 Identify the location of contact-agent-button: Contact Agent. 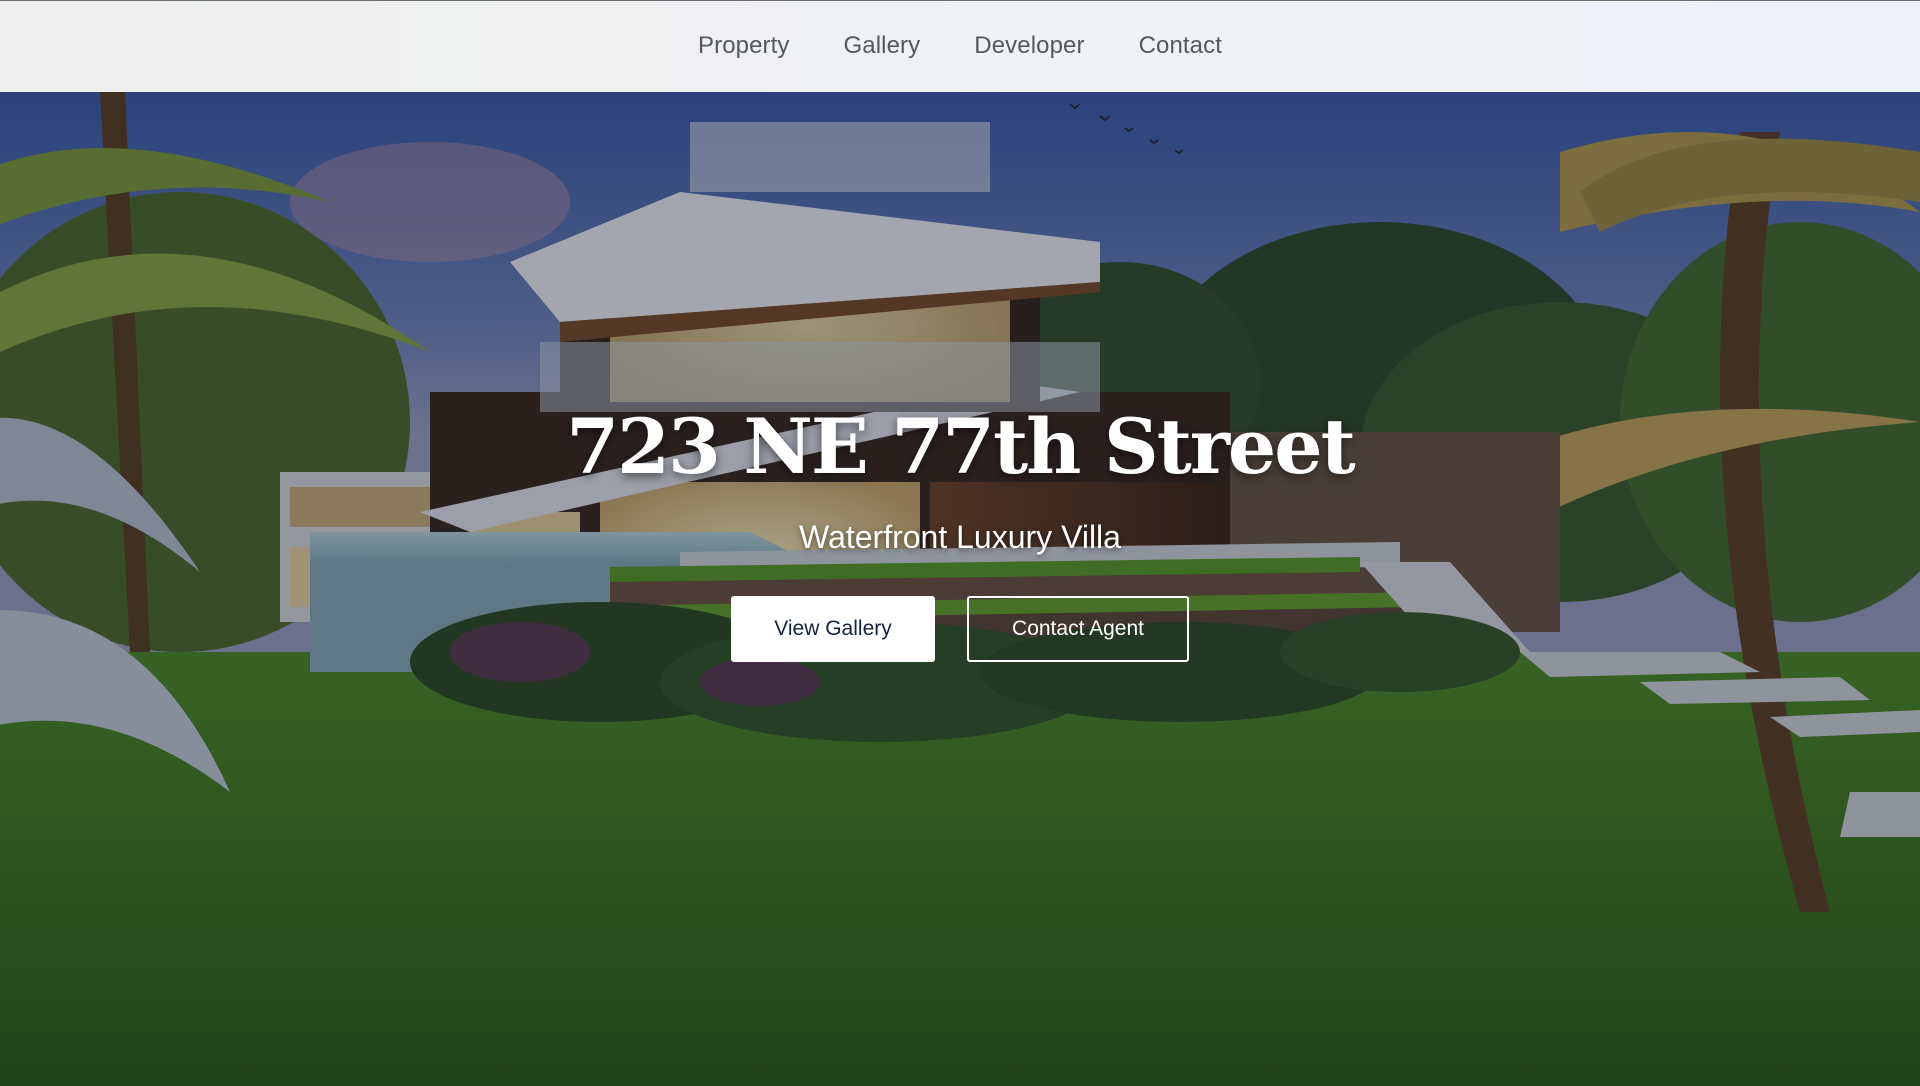
(1078, 629).